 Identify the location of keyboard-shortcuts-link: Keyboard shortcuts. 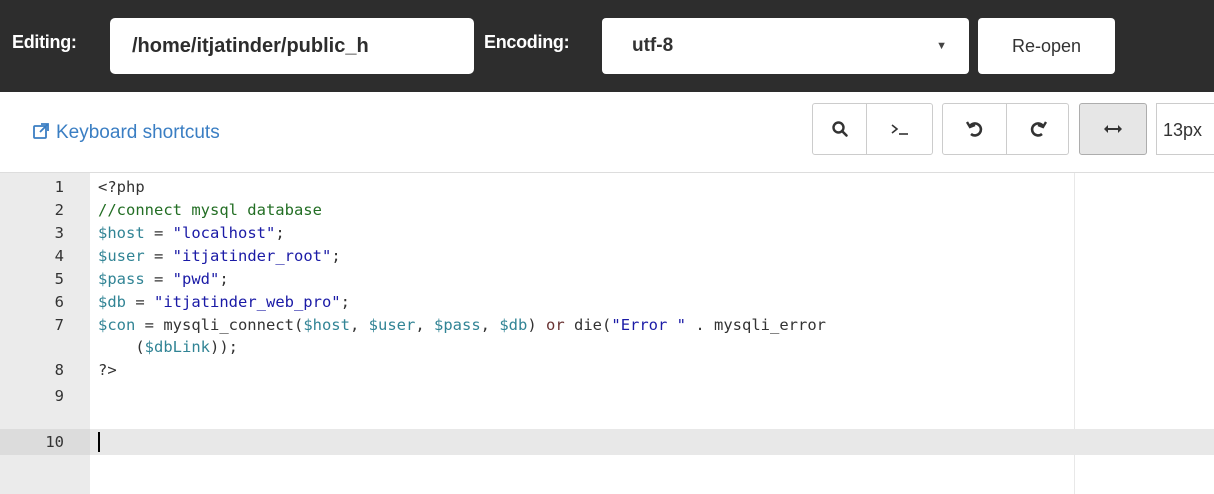
(126, 133).